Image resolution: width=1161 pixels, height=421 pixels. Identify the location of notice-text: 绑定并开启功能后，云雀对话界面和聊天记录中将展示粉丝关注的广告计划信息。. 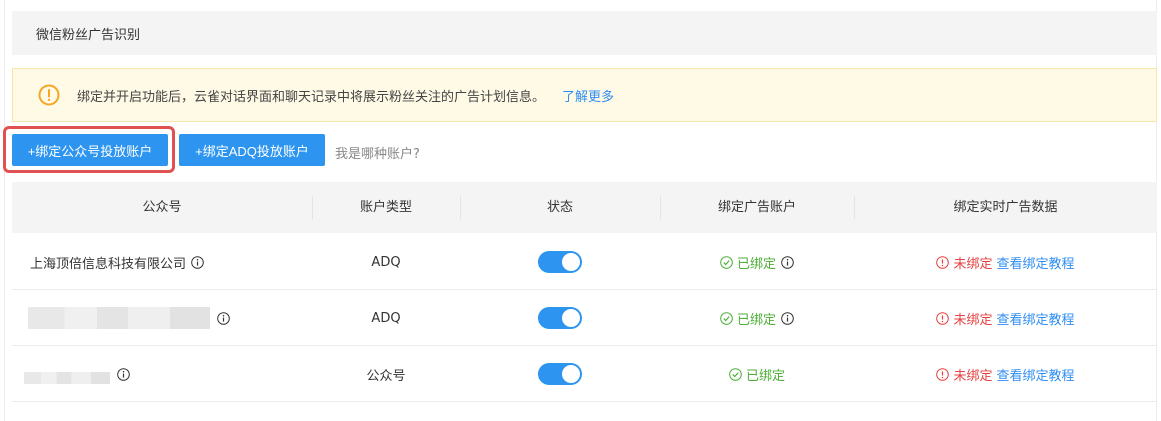
(311, 97).